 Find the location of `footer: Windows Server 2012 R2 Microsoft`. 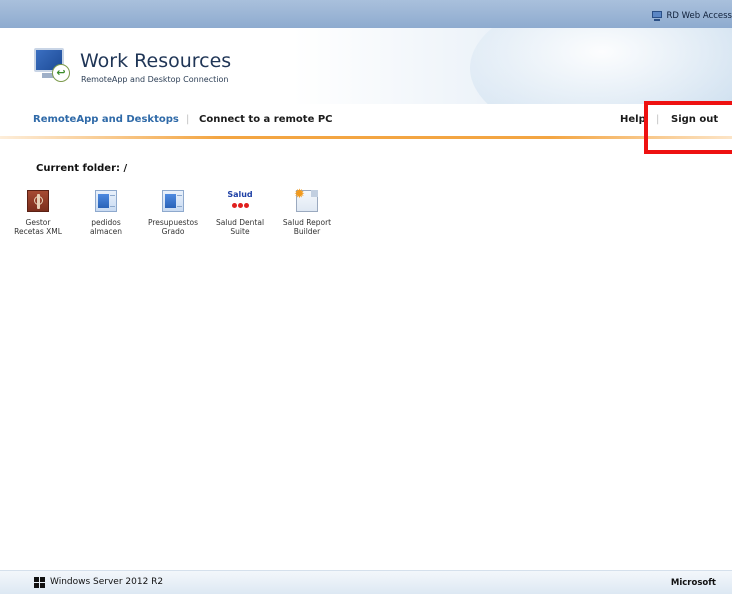

footer: Windows Server 2012 R2 Microsoft is located at coordinates (366, 582).